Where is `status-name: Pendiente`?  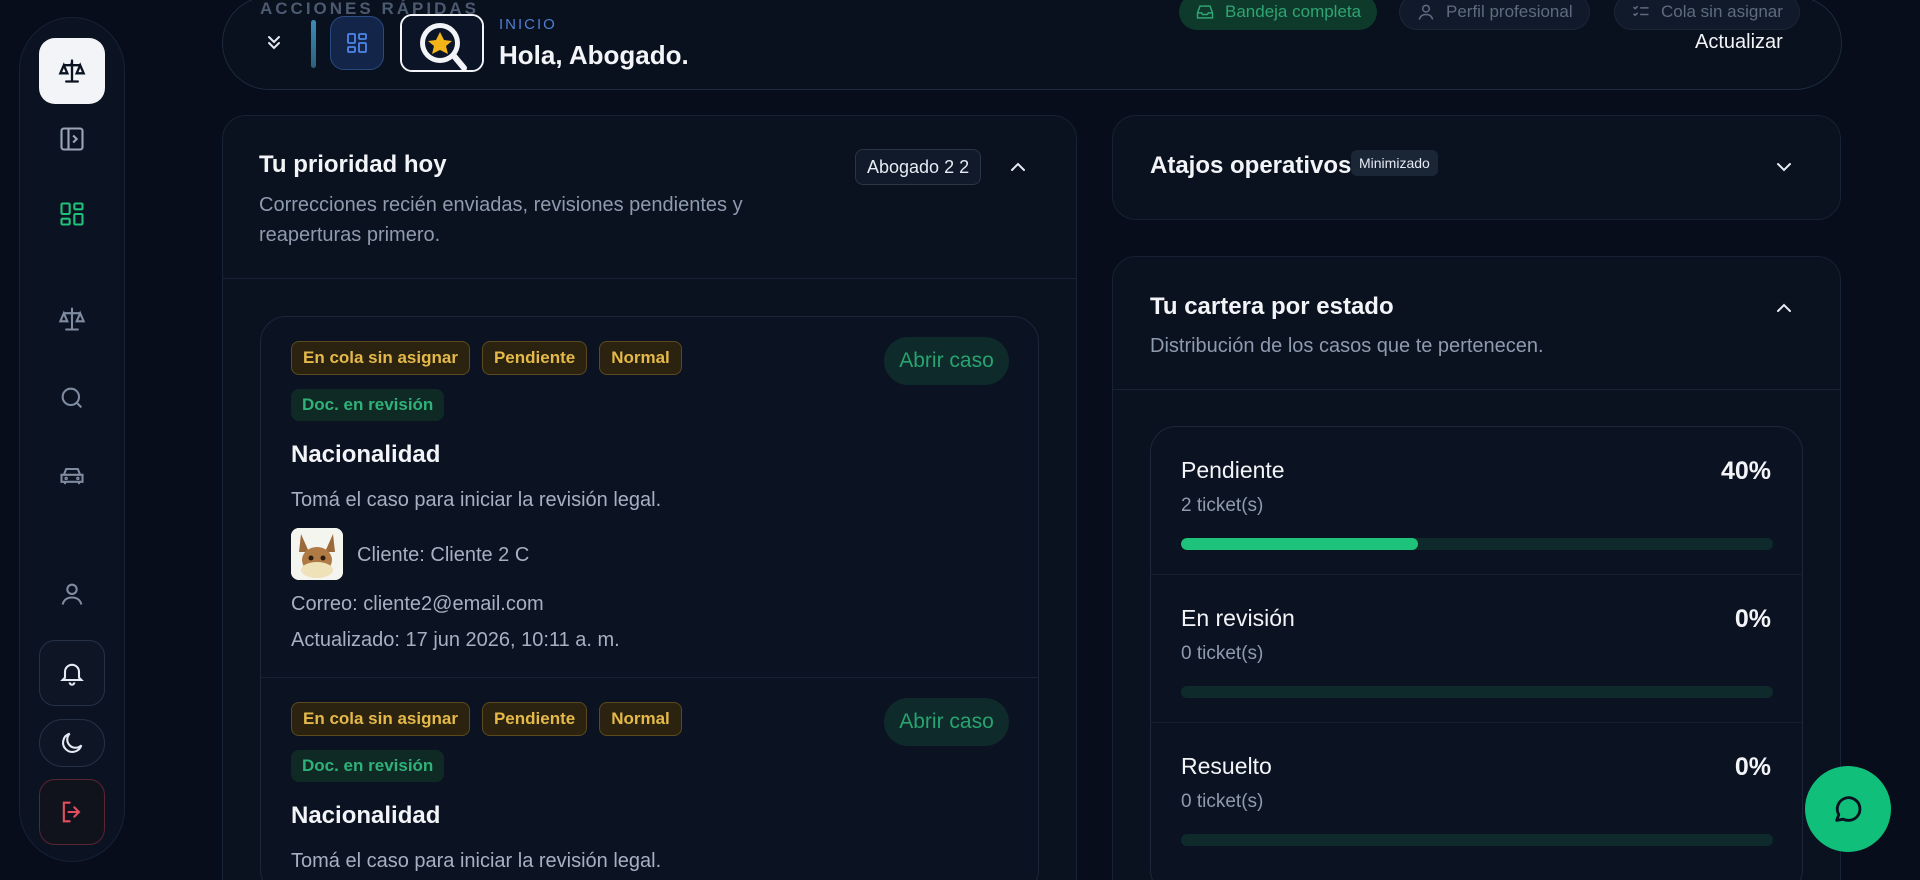 status-name: Pendiente is located at coordinates (1233, 470).